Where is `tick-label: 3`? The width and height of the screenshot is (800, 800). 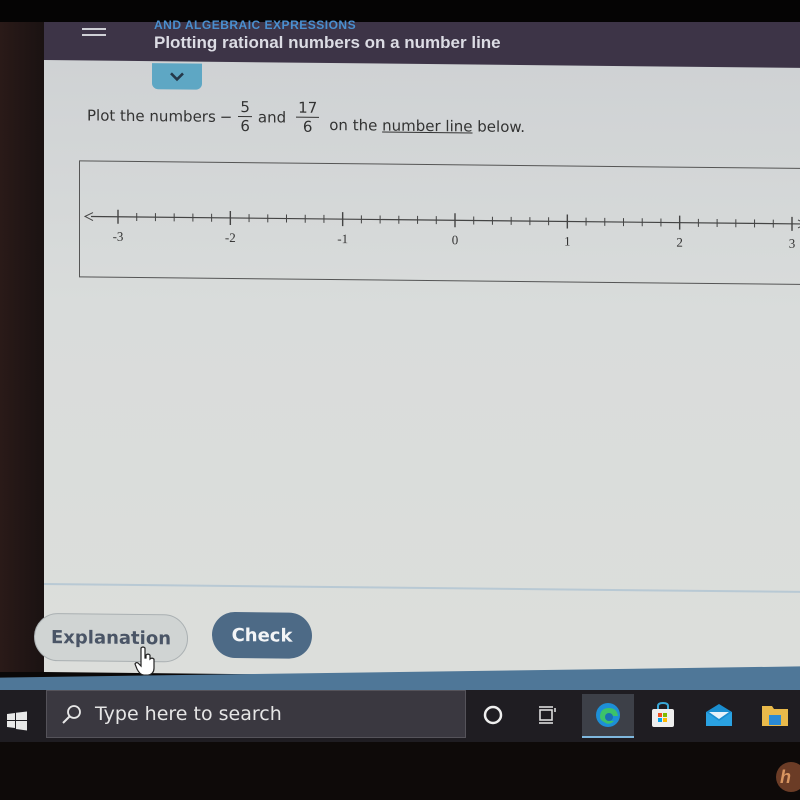 tick-label: 3 is located at coordinates (792, 243).